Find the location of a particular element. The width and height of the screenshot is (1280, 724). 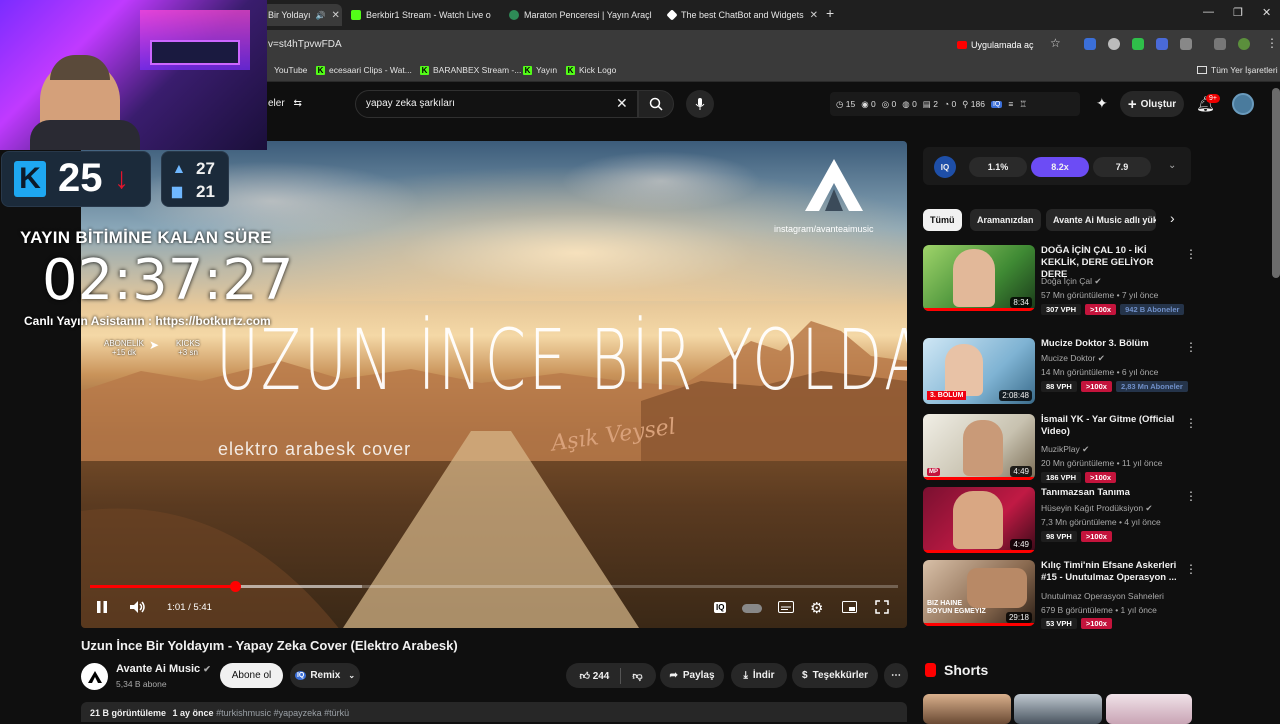

chip-channel: Avante Ai Music adlı yük is located at coordinates (1101, 220).